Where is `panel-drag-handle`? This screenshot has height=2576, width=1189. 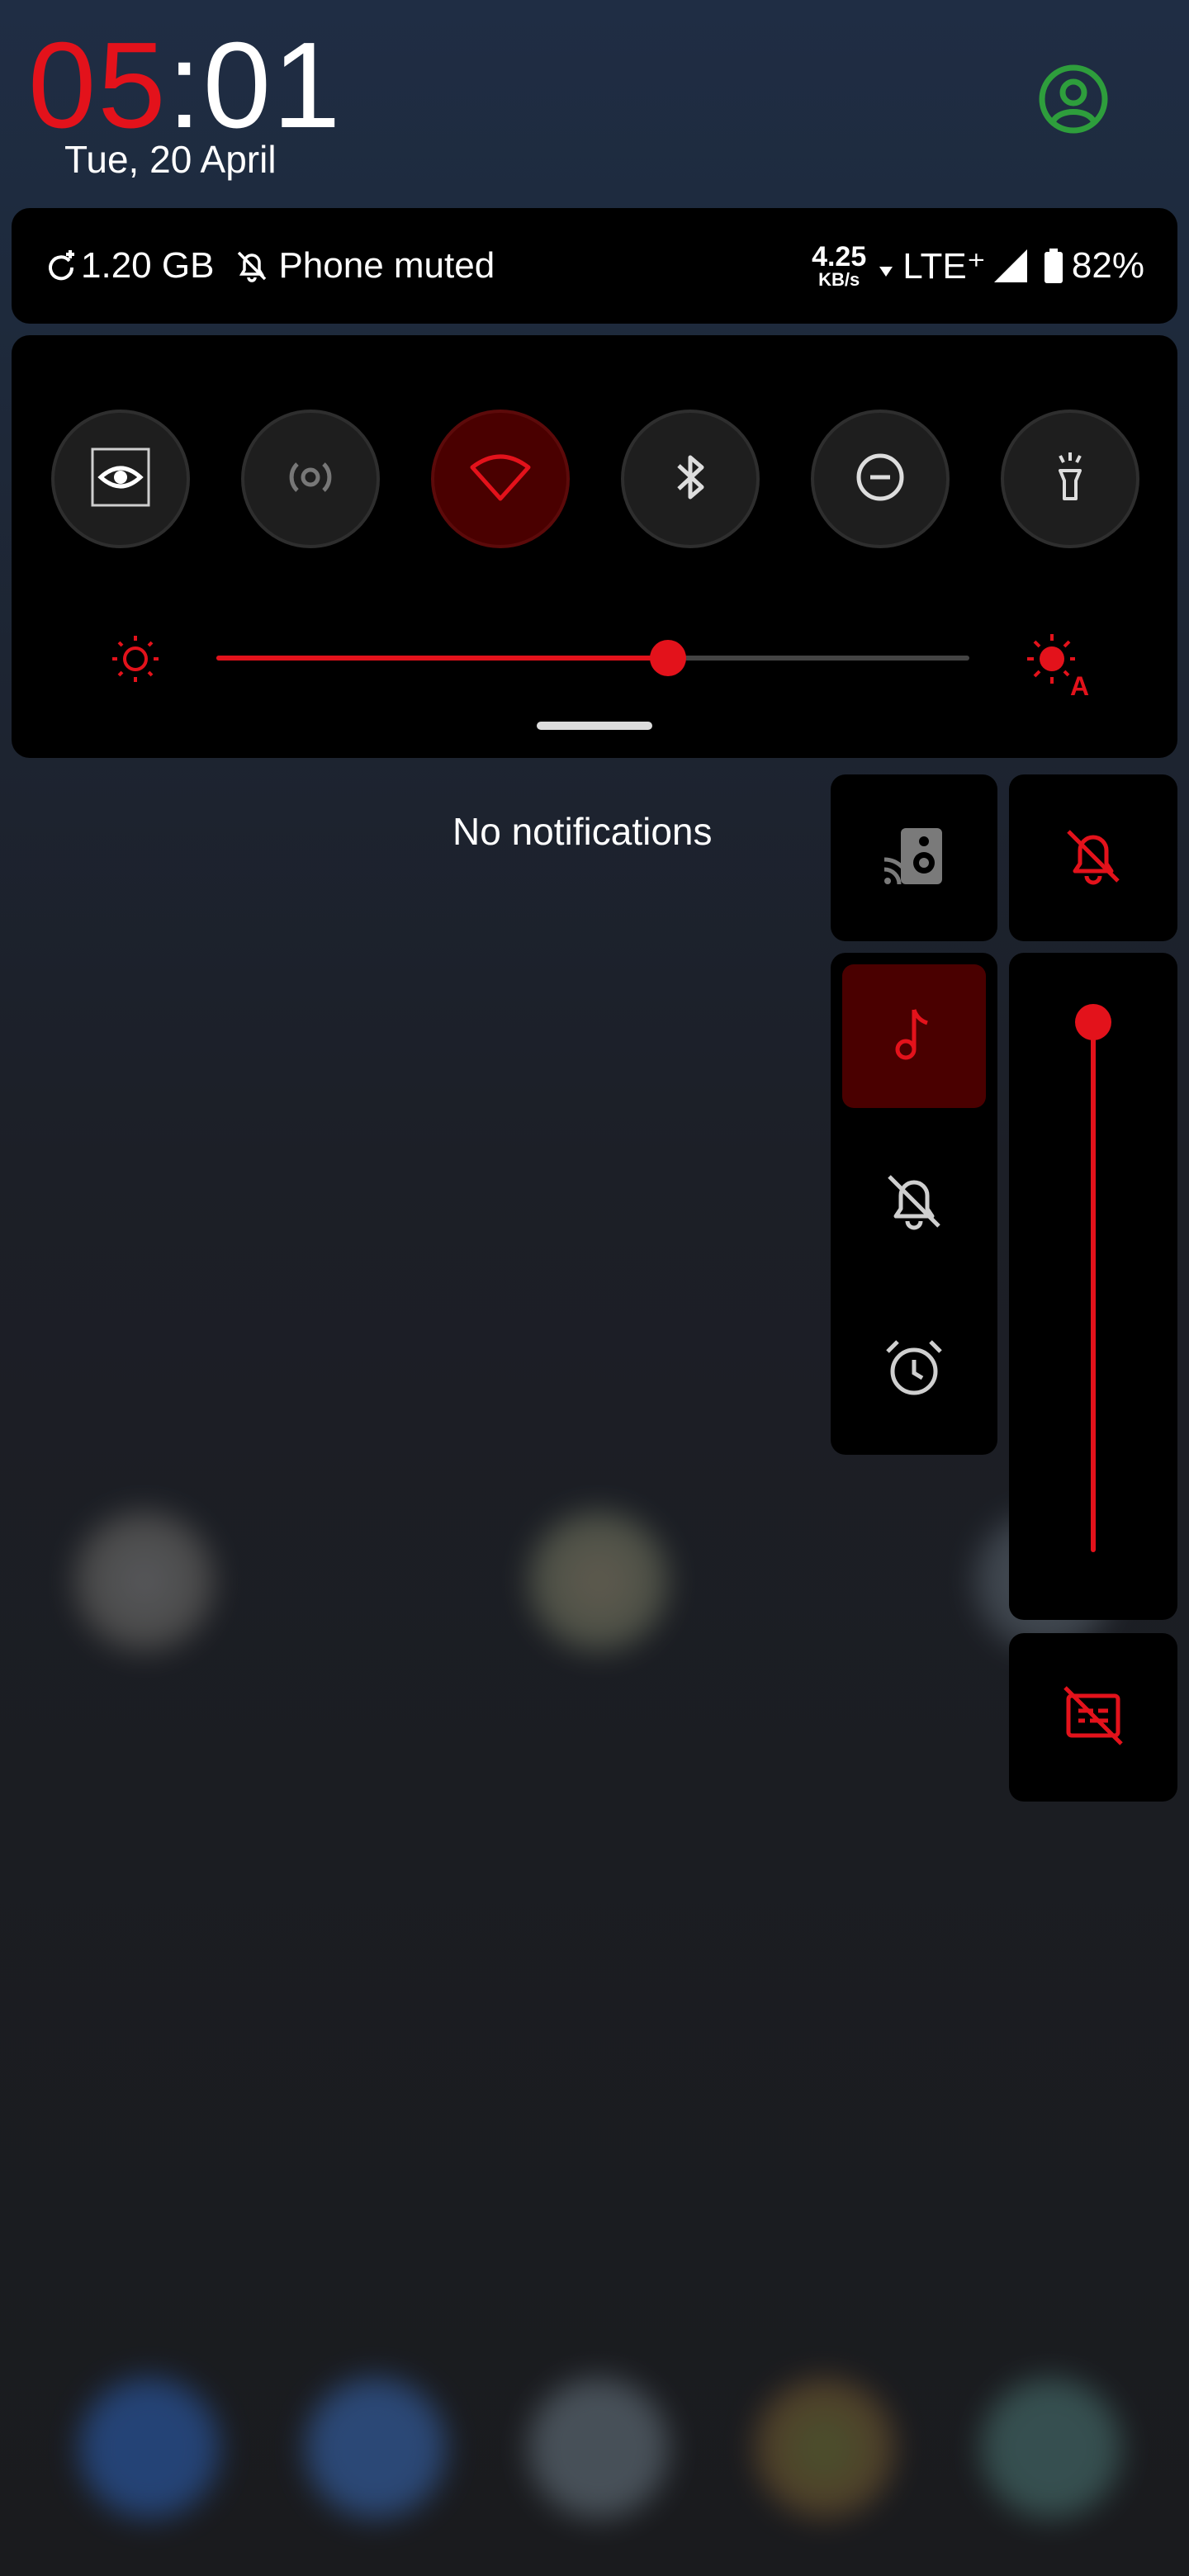
panel-drag-handle is located at coordinates (594, 726).